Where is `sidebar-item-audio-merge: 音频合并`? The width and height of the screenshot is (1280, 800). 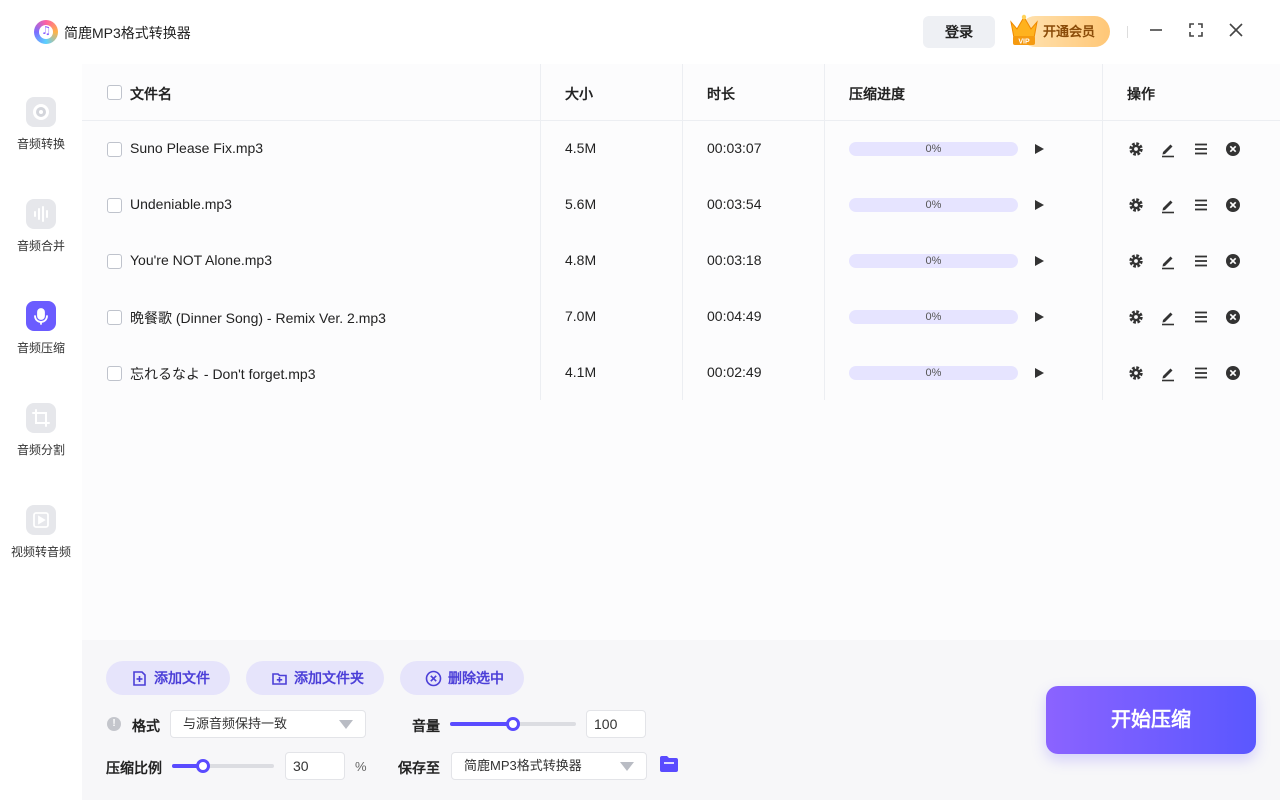
sidebar-item-audio-merge: 音频合并 is located at coordinates (41, 239).